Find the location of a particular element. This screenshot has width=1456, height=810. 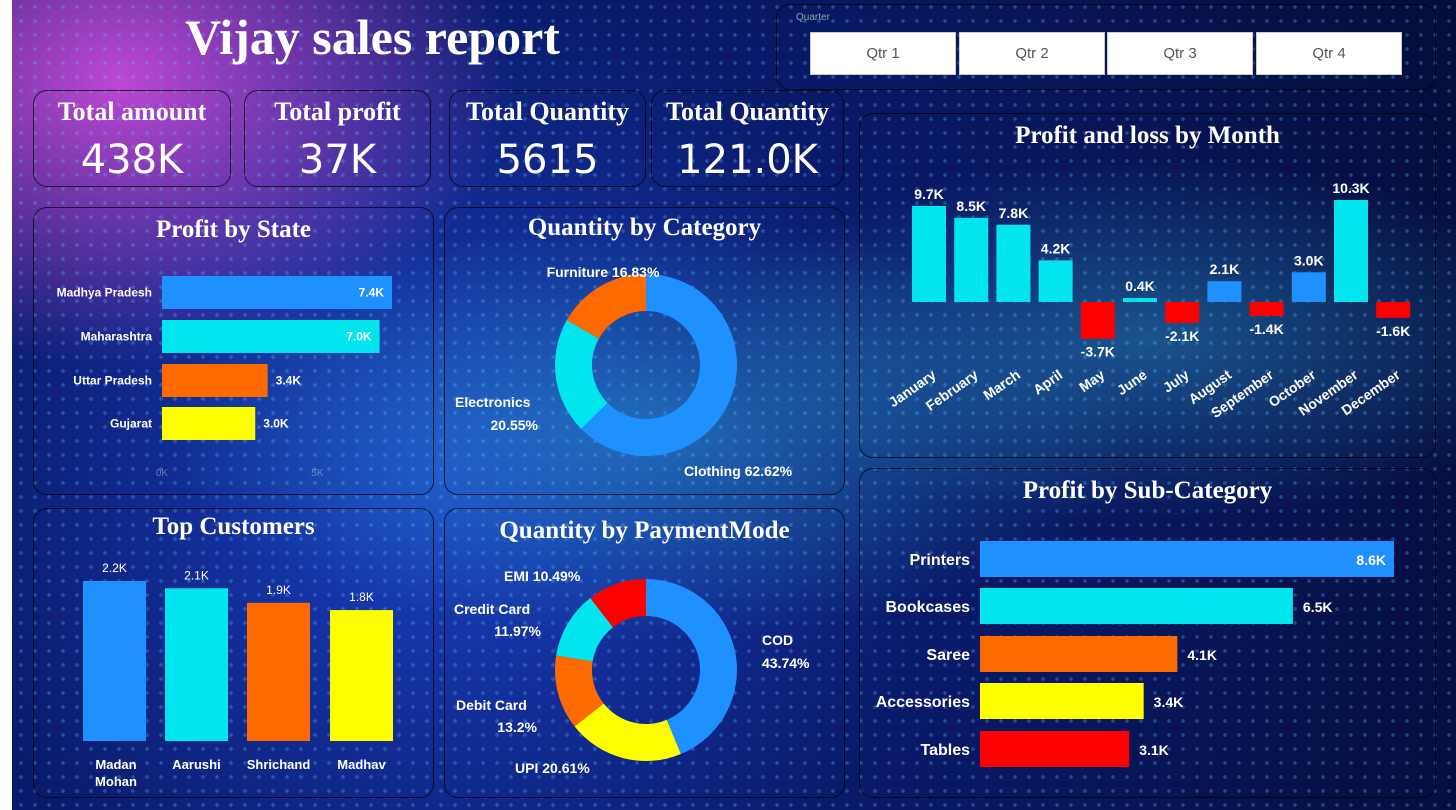

window-edge is located at coordinates (6, 405).